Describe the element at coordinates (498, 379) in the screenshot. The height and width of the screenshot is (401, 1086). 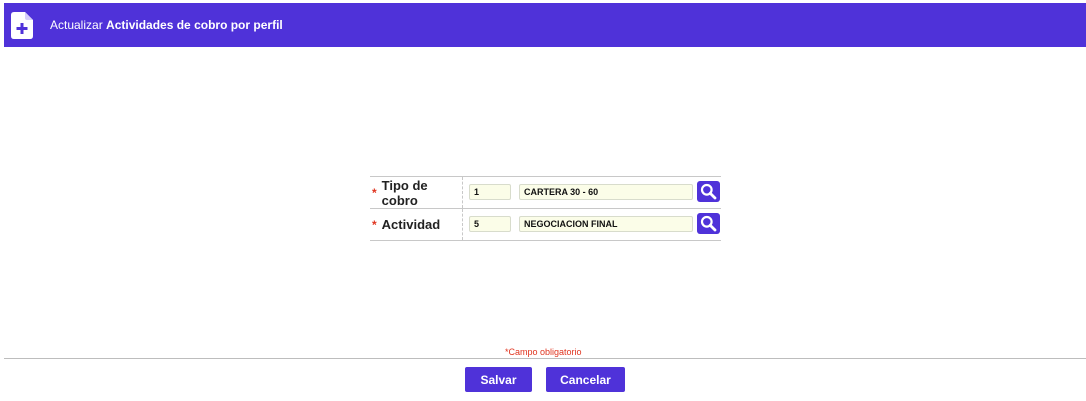
I see `save-button: Salvar` at that location.